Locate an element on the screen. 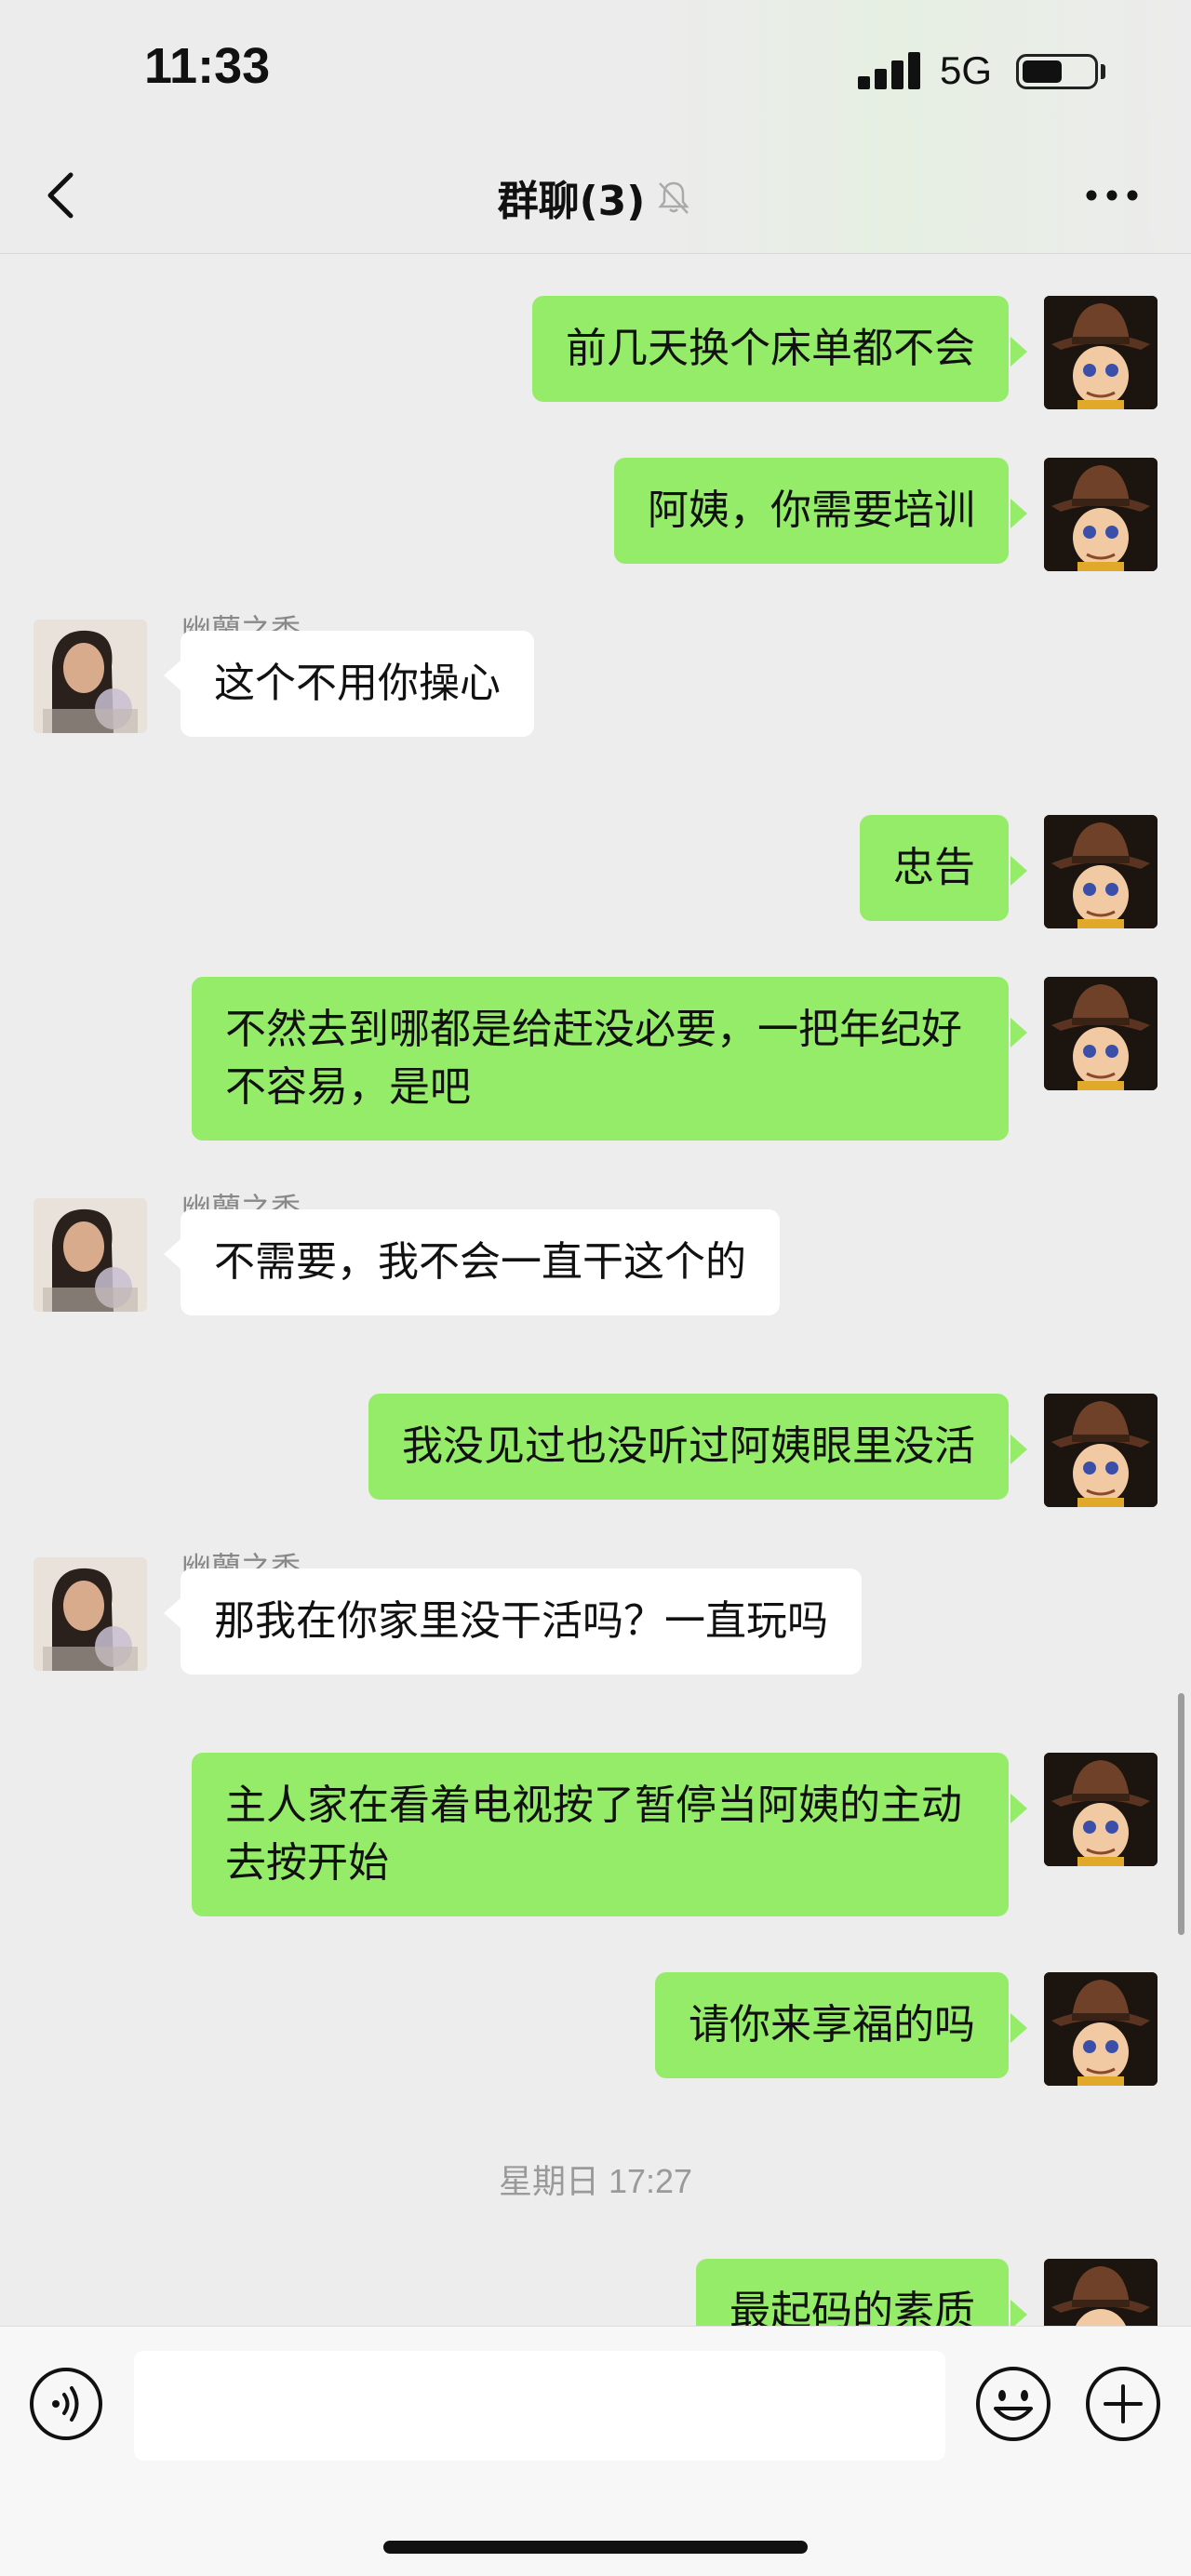 The height and width of the screenshot is (2576, 1191). input-bar is located at coordinates (595, 2451).